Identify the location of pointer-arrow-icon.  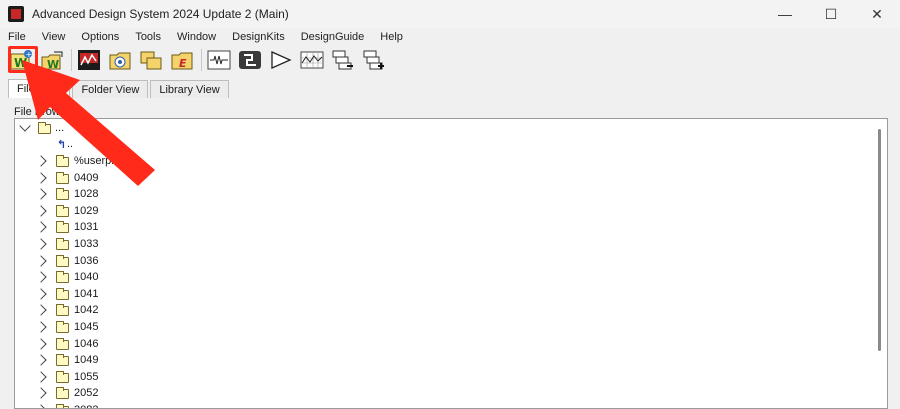
(88, 123).